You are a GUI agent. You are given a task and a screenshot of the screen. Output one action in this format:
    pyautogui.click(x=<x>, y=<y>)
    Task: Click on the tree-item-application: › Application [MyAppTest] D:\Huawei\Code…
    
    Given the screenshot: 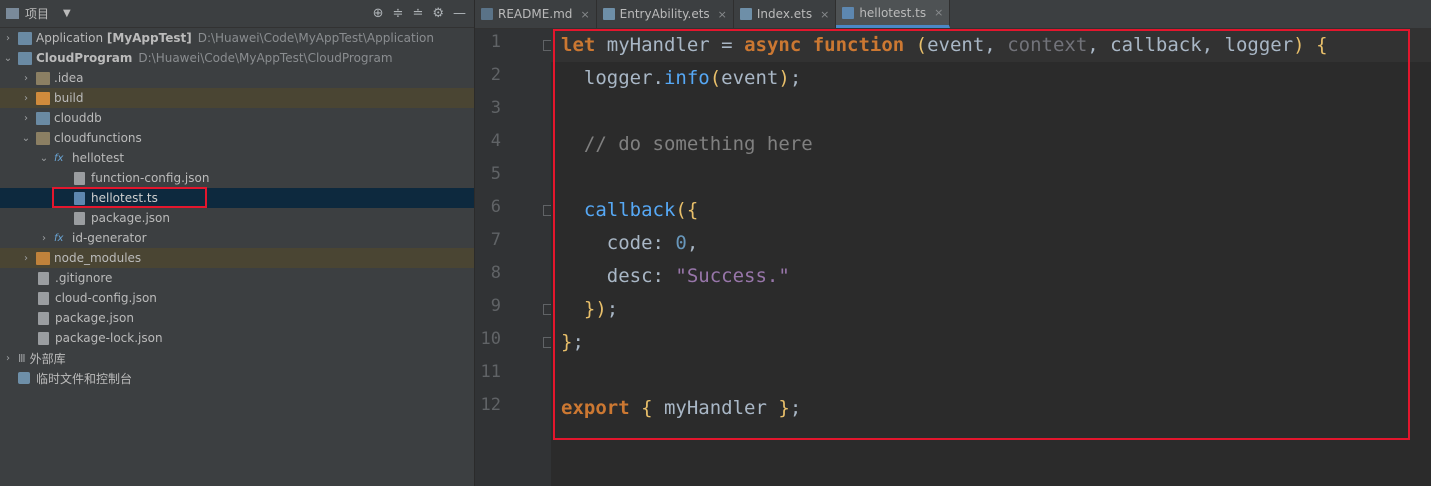 What is the action you would take?
    pyautogui.click(x=237, y=38)
    